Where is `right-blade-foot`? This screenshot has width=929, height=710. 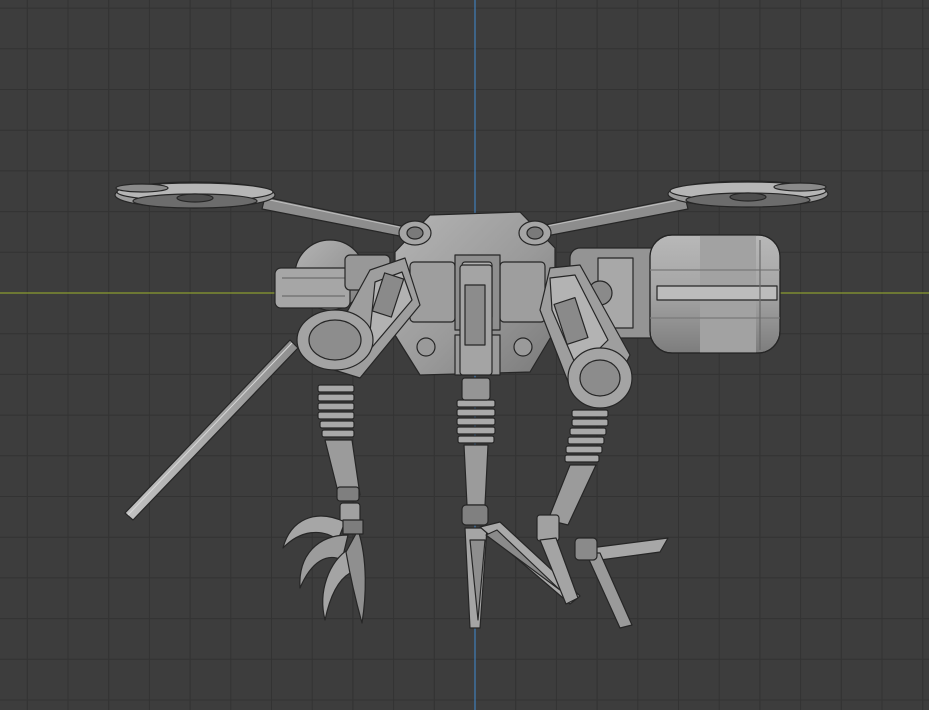 right-blade-foot is located at coordinates (604, 583).